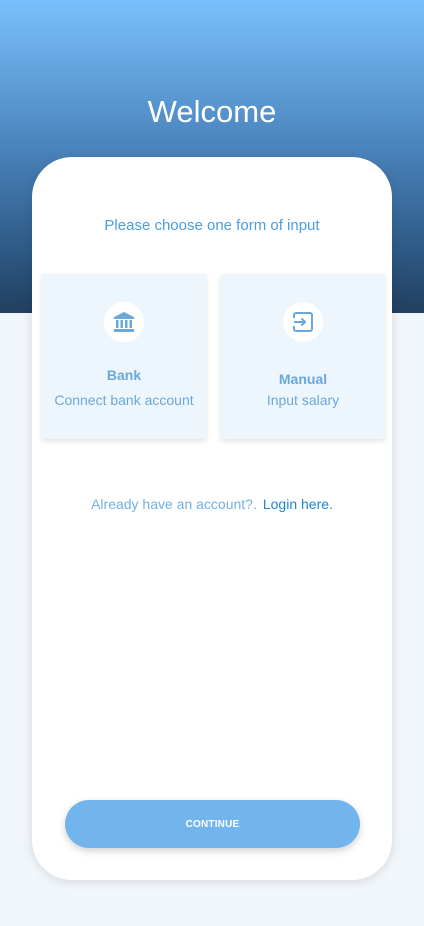 The image size is (424, 926). Describe the element at coordinates (303, 379) in the screenshot. I see `manual-option-title: Manual` at that location.